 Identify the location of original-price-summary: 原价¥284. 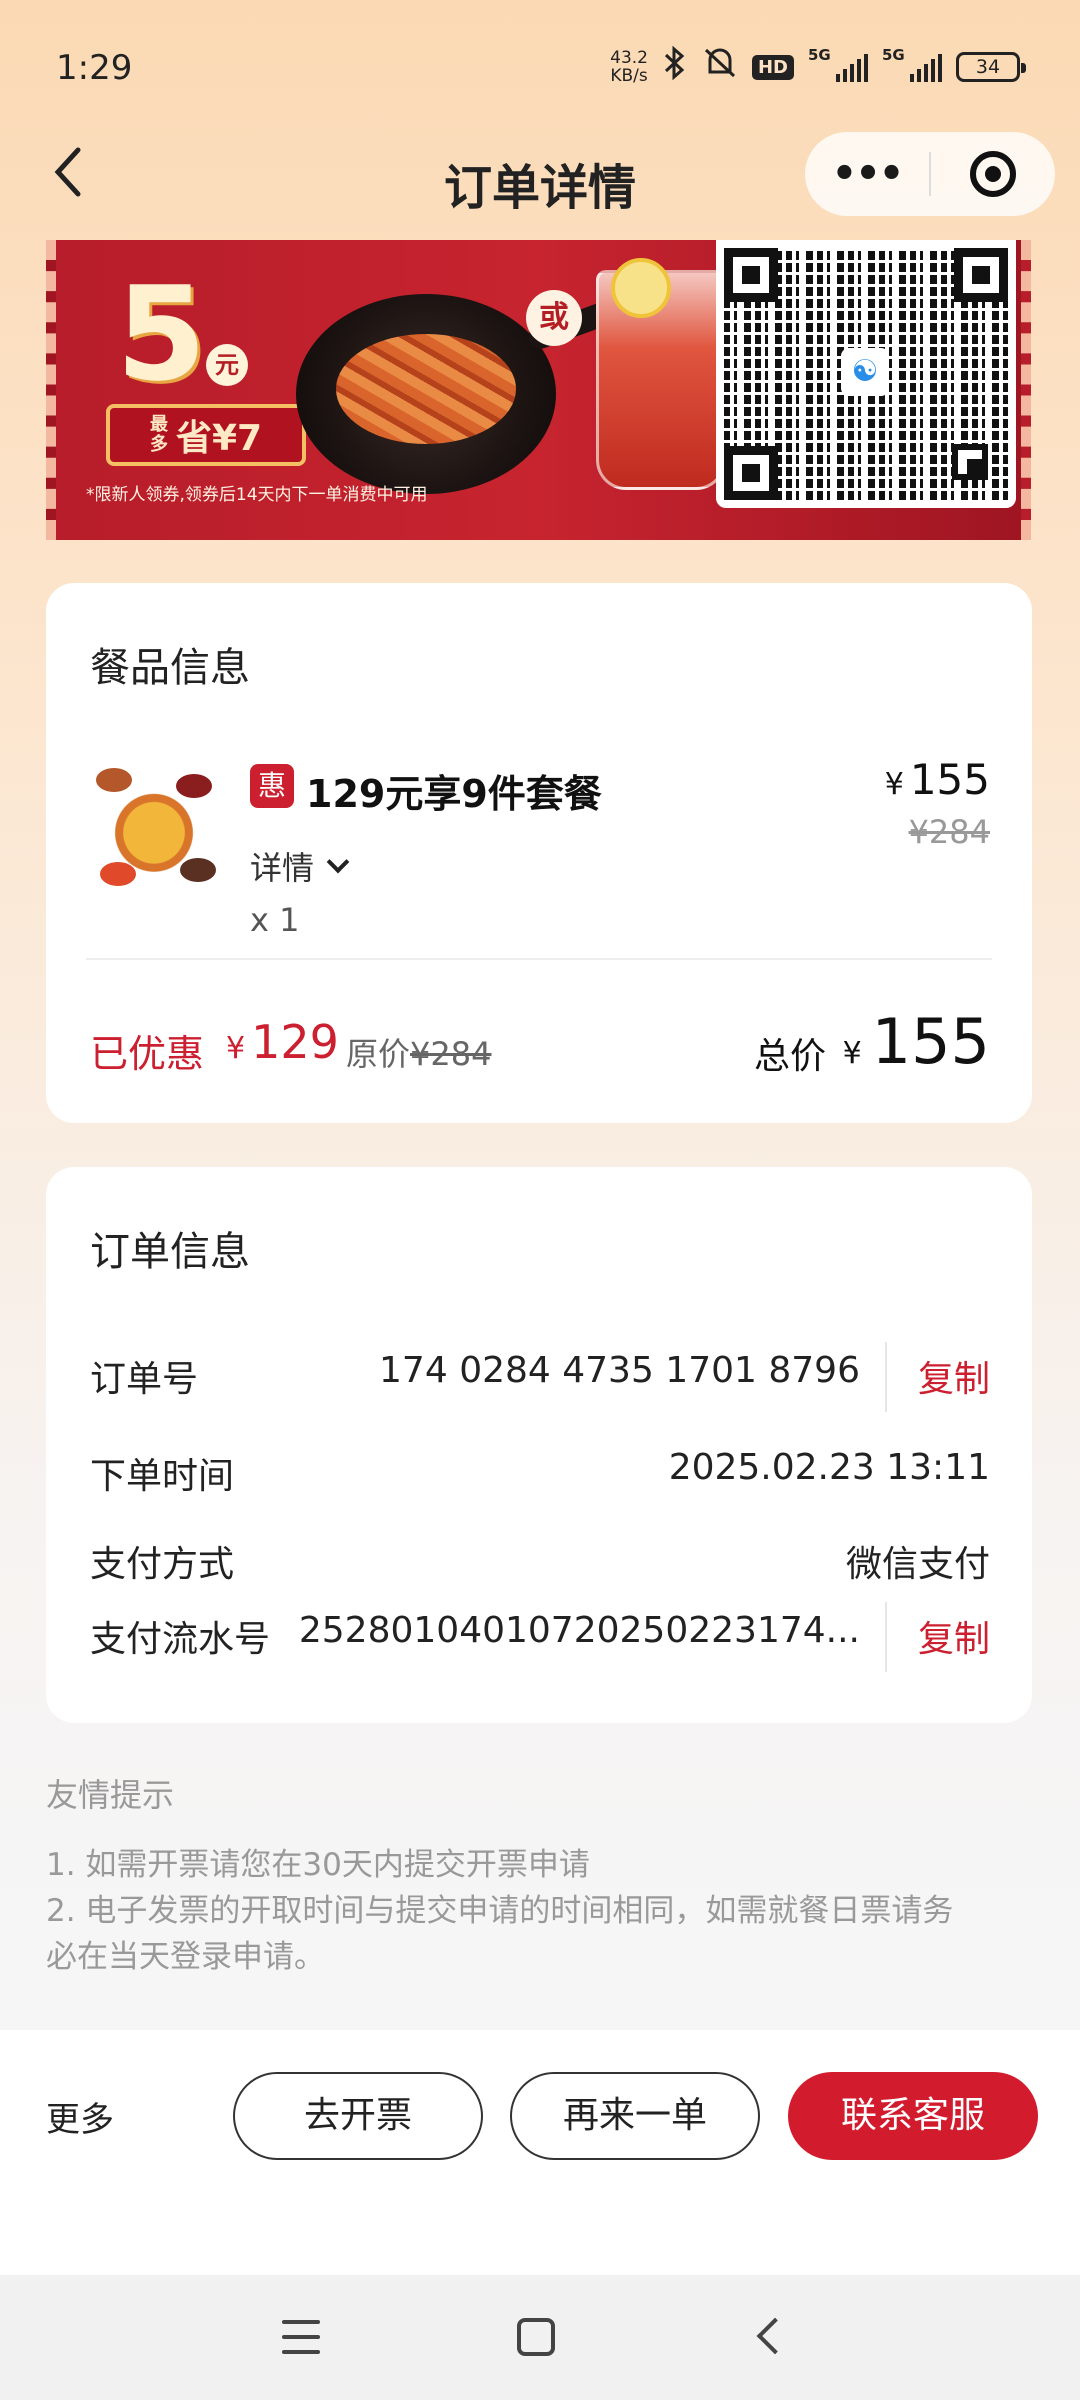
(418, 1052).